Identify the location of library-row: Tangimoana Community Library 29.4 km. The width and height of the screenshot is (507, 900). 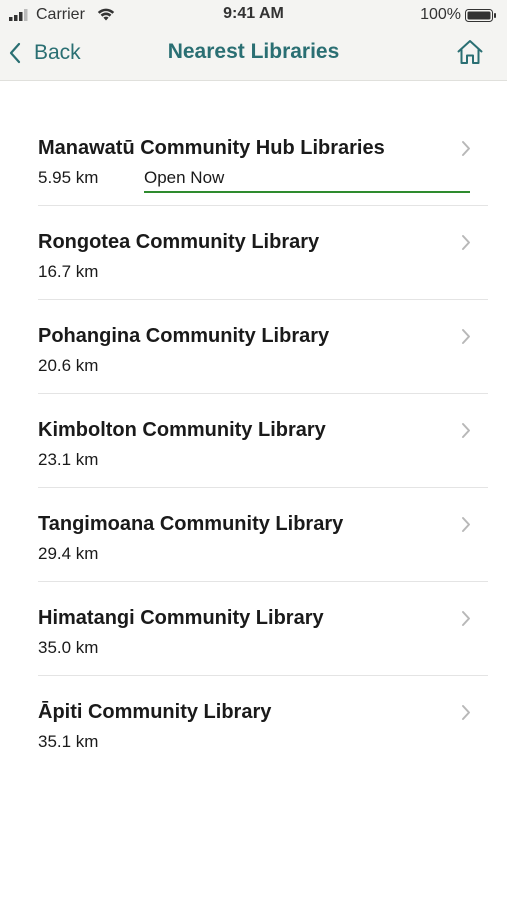
(253, 535).